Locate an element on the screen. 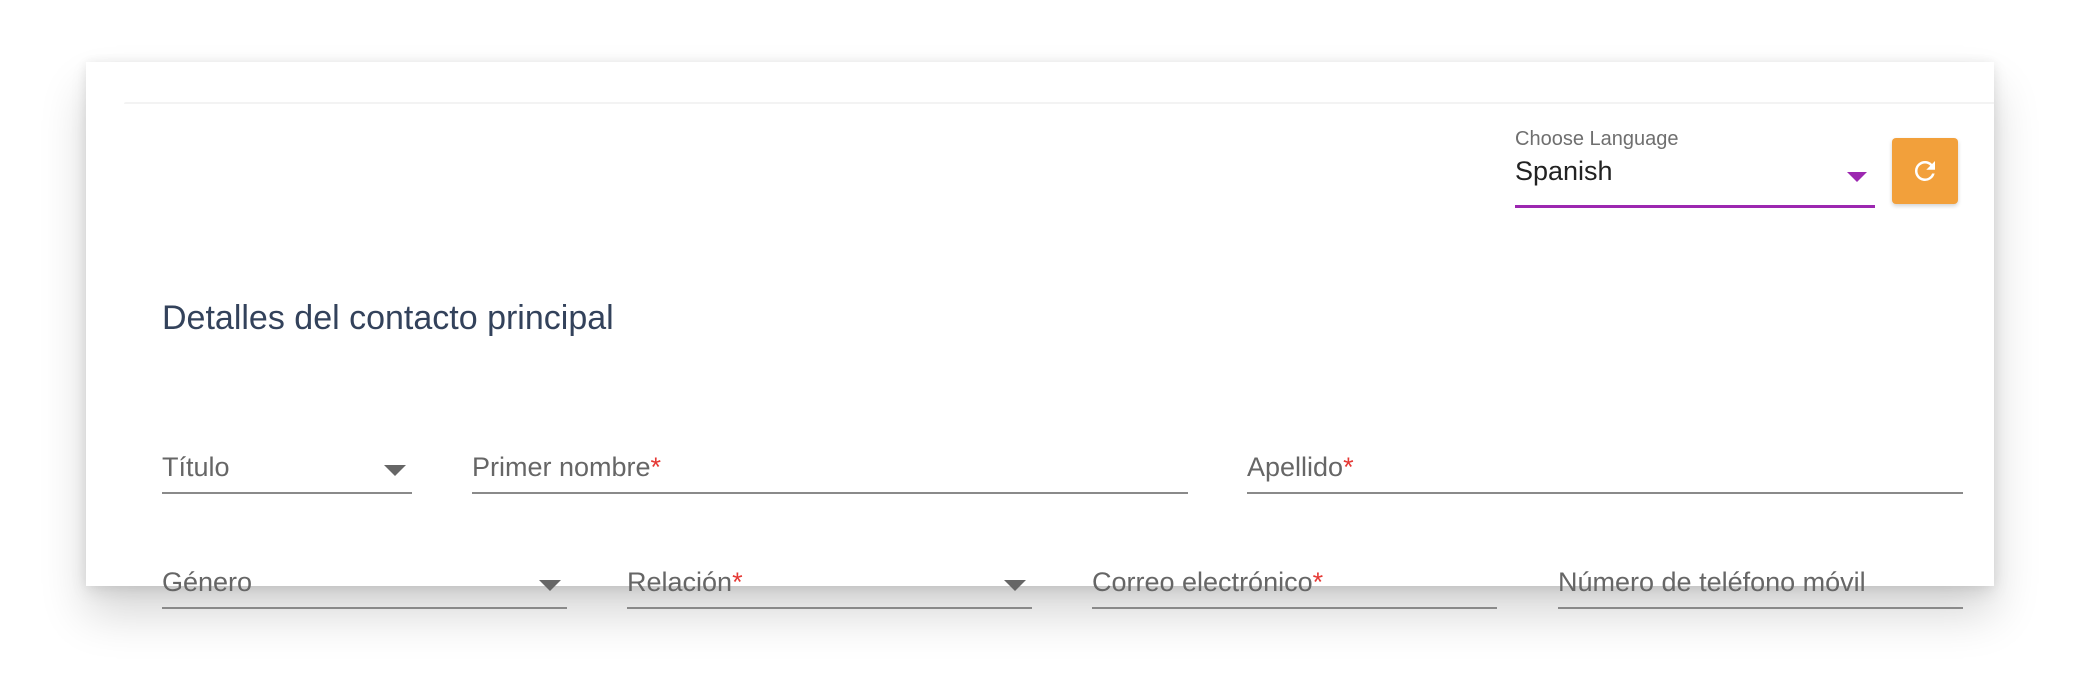  relacion-label: Relación* is located at coordinates (685, 582).